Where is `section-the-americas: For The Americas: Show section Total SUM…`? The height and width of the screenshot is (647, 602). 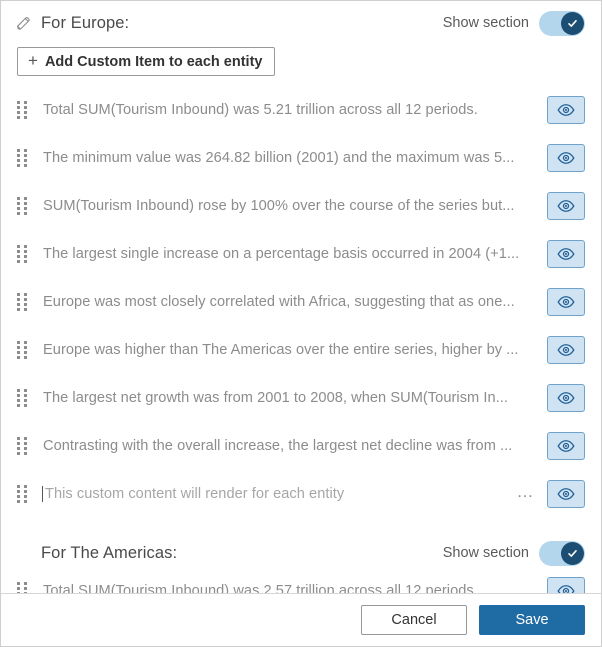
section-the-americas: For The Americas: Show section Total SUM… is located at coordinates (301, 562).